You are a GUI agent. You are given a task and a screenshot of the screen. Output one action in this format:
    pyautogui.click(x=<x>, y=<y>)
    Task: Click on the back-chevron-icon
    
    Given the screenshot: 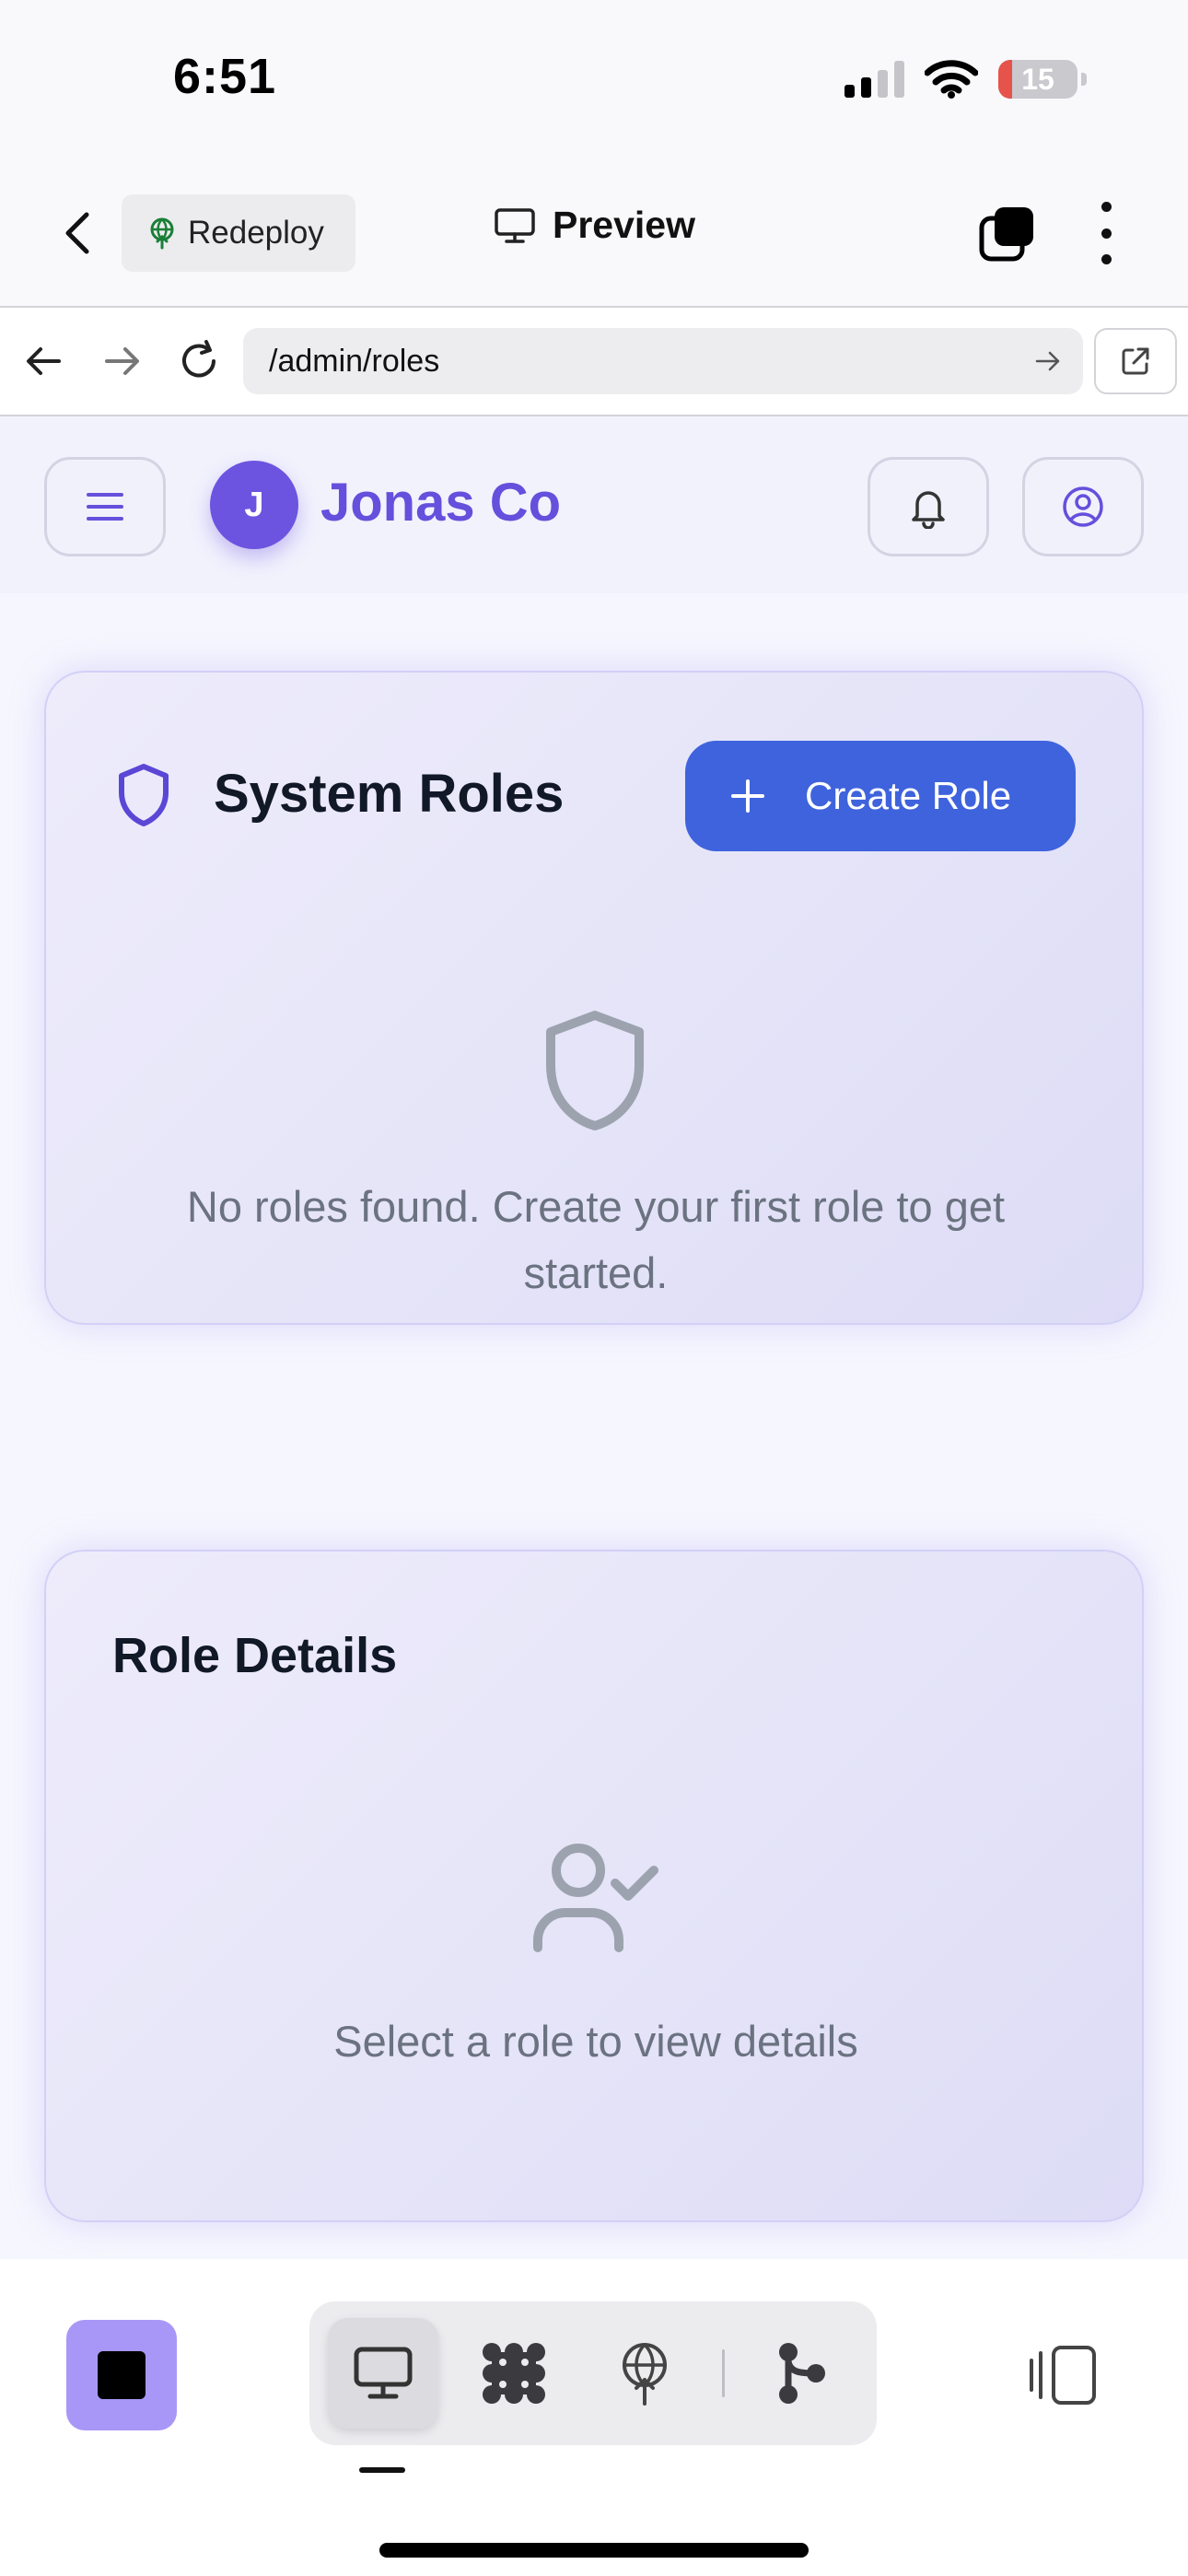 What is the action you would take?
    pyautogui.click(x=77, y=233)
    